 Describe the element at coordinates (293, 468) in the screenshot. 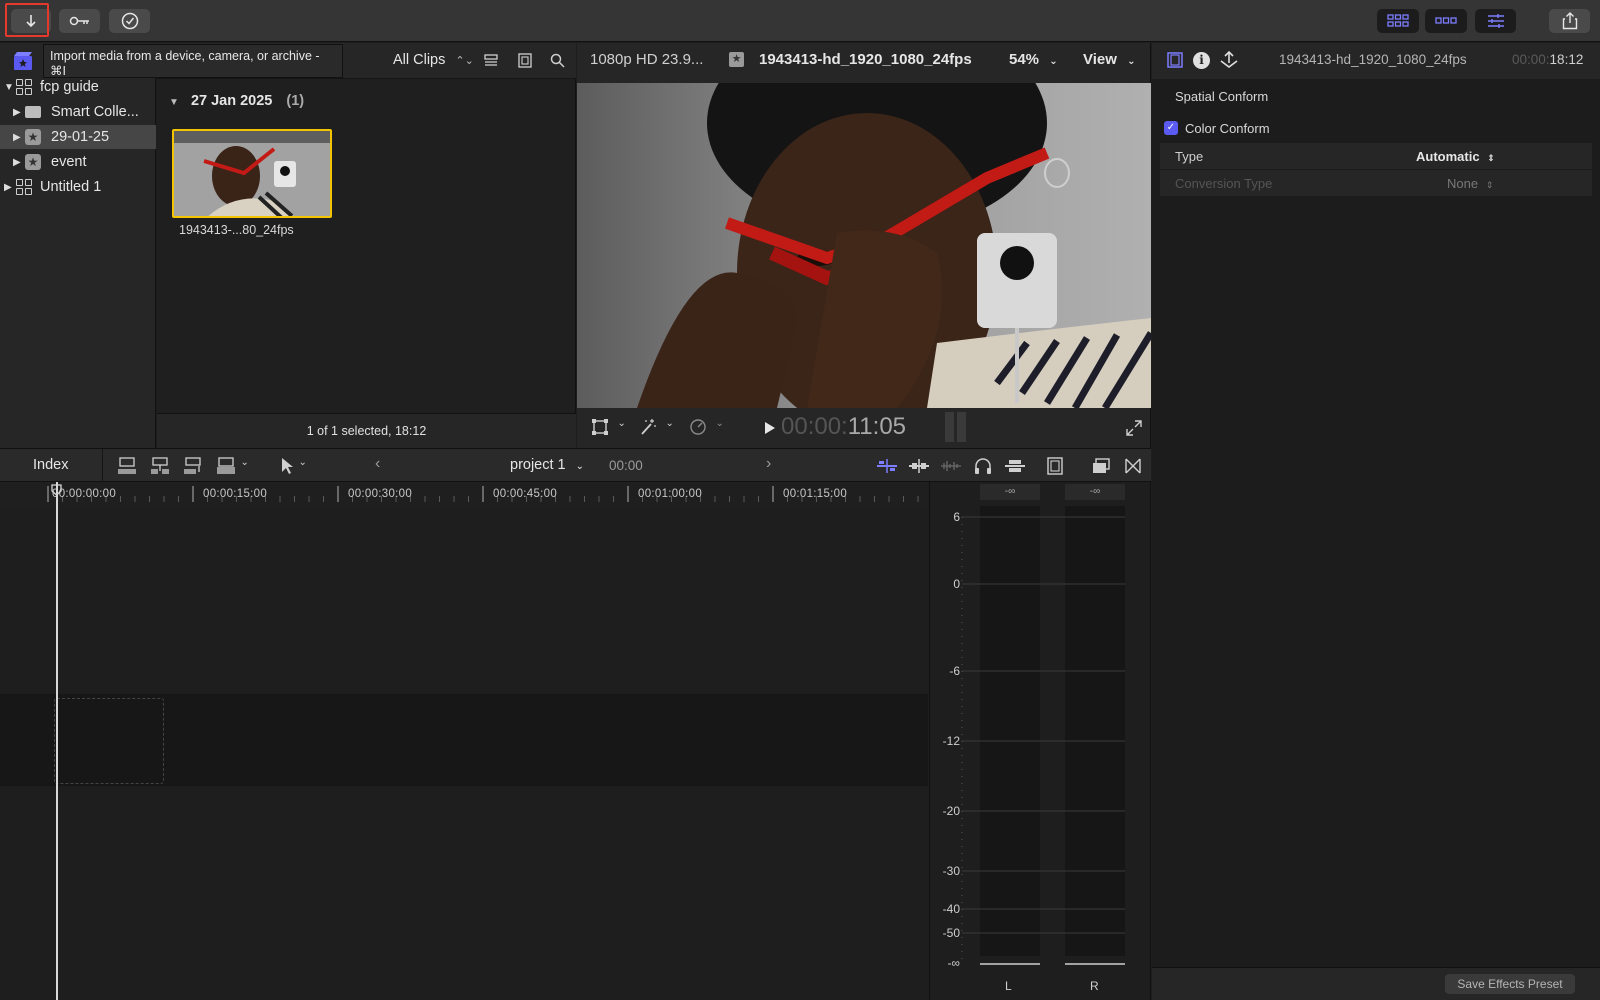

I see `tool-select-dropdown: ⌄` at that location.